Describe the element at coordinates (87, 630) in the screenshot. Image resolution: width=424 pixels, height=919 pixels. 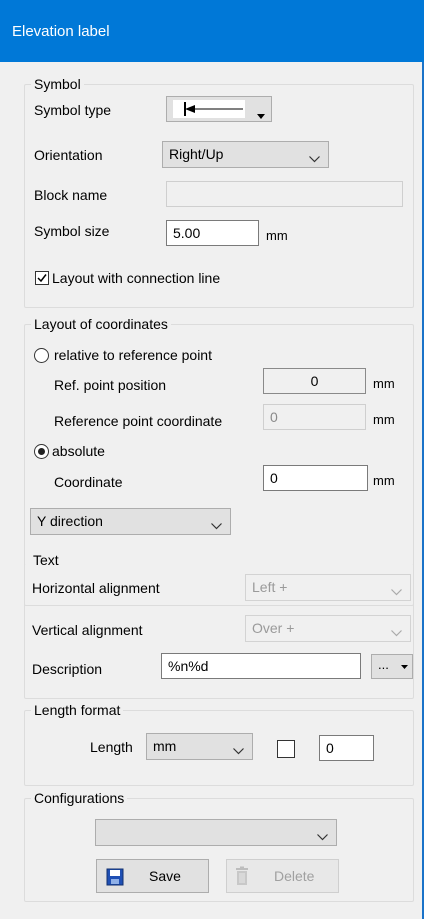
I see `vertical-alignment-label: Vertical alignment` at that location.